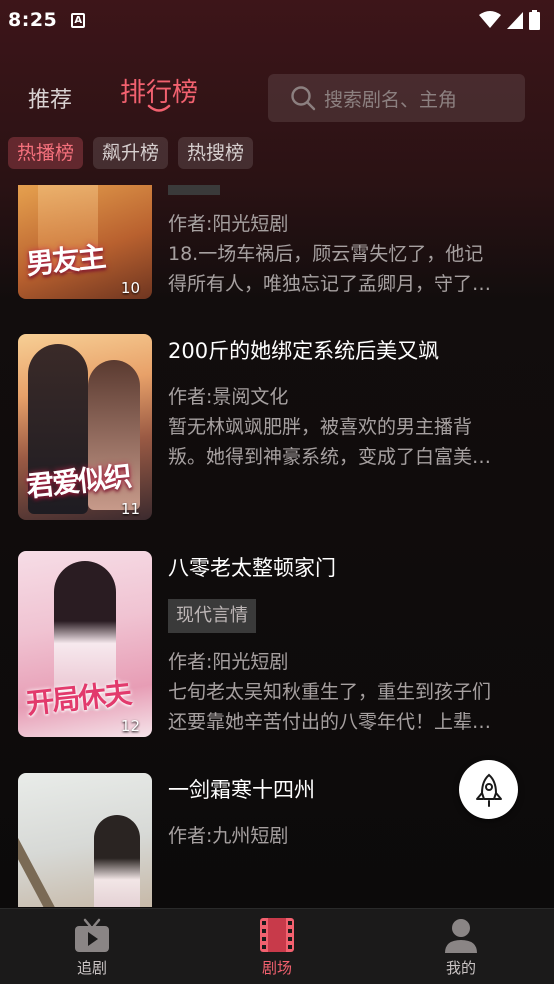  I want to click on signal-icon, so click(515, 20).